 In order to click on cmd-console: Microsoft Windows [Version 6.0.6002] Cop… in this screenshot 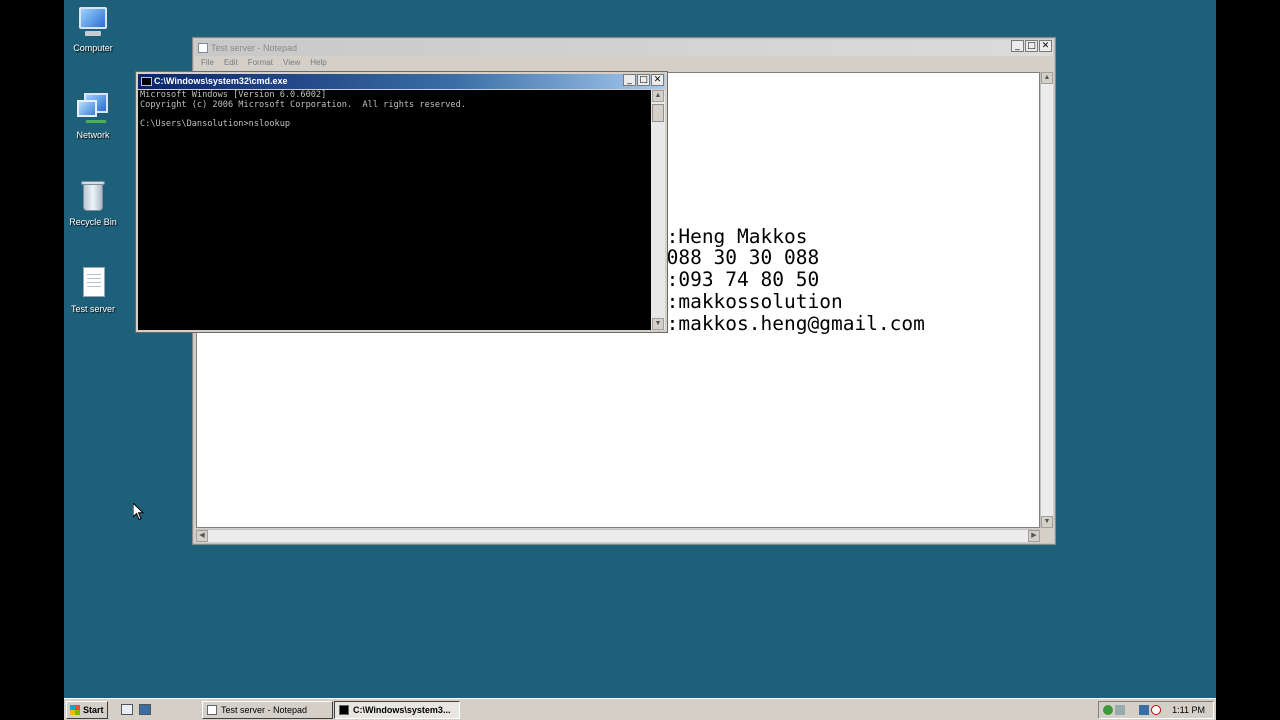, I will do `click(395, 210)`.